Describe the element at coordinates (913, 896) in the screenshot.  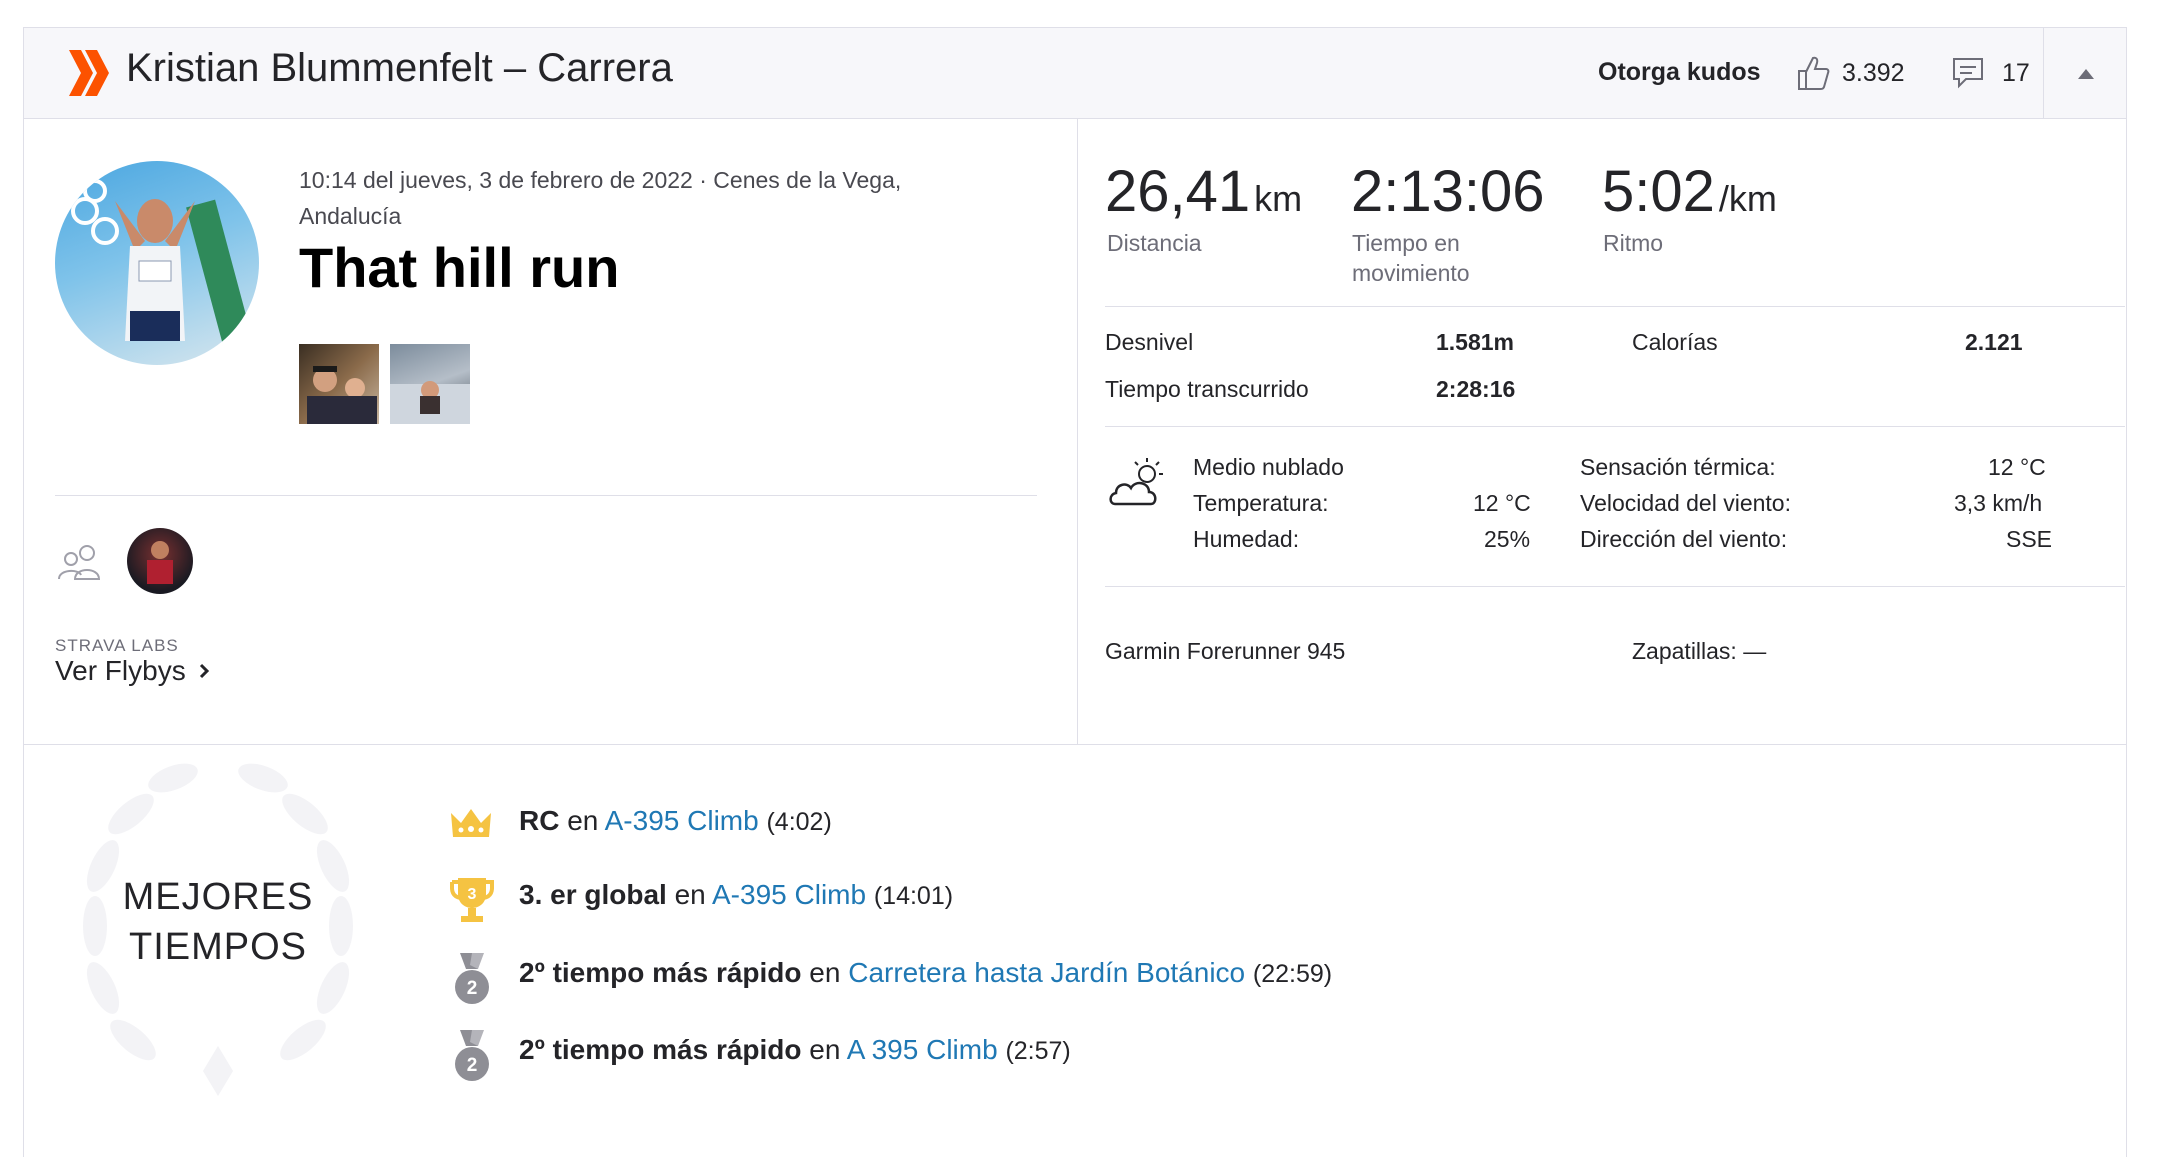
I see `segment-time: (14:01)` at that location.